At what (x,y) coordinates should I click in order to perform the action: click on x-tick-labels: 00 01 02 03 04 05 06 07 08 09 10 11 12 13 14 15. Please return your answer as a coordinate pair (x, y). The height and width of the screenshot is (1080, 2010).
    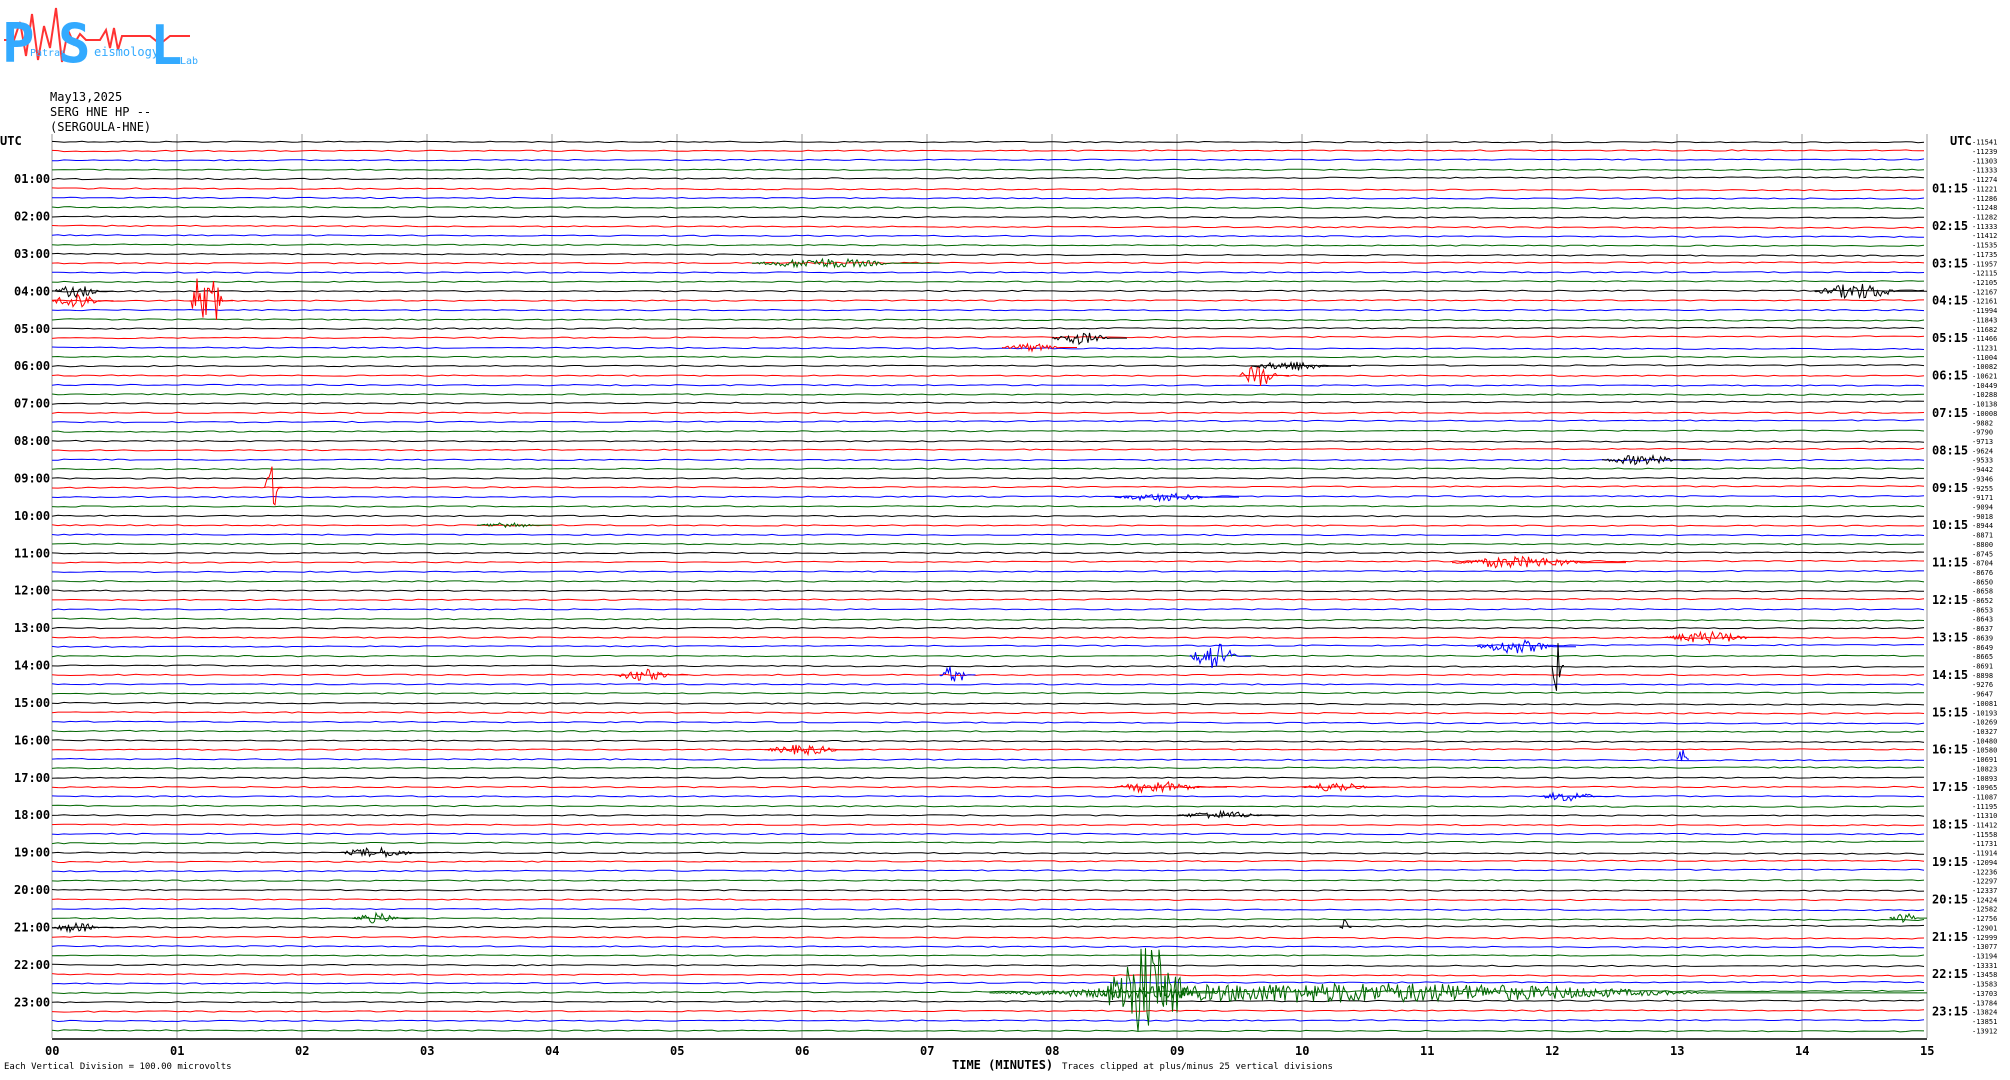
    Looking at the image, I should click on (989, 1051).